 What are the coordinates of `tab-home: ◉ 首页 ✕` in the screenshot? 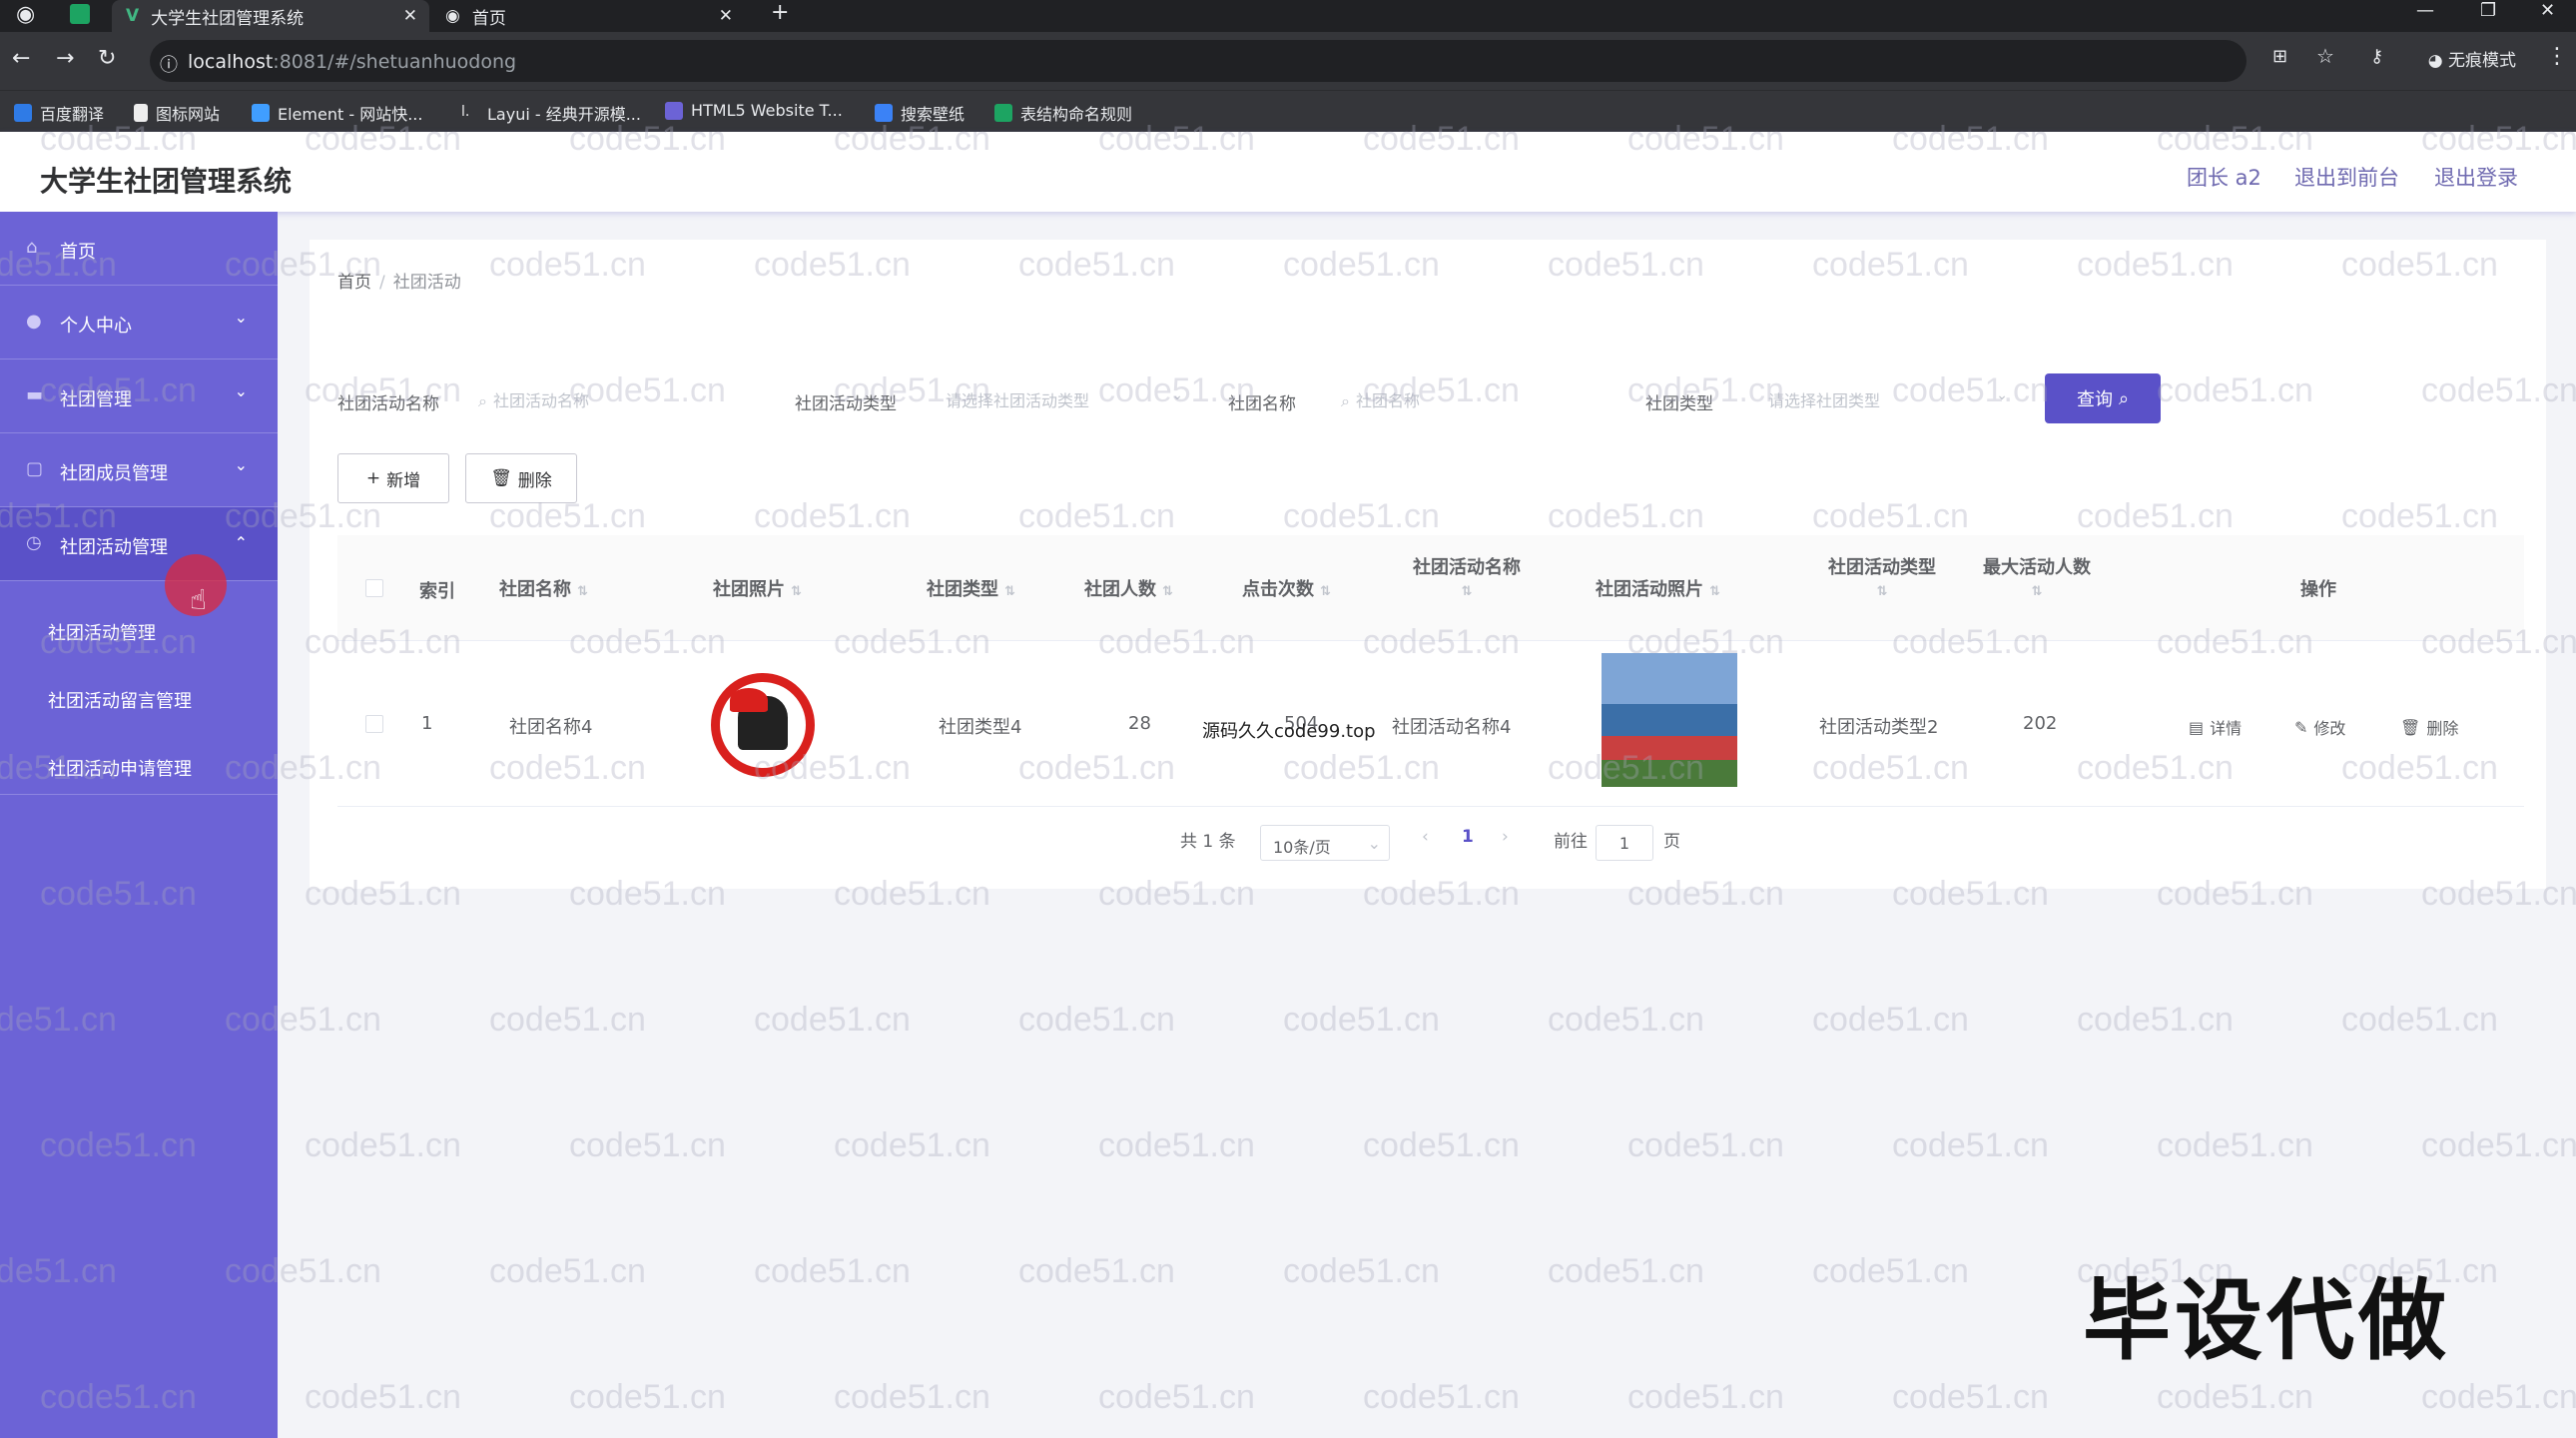 It's located at (592, 16).